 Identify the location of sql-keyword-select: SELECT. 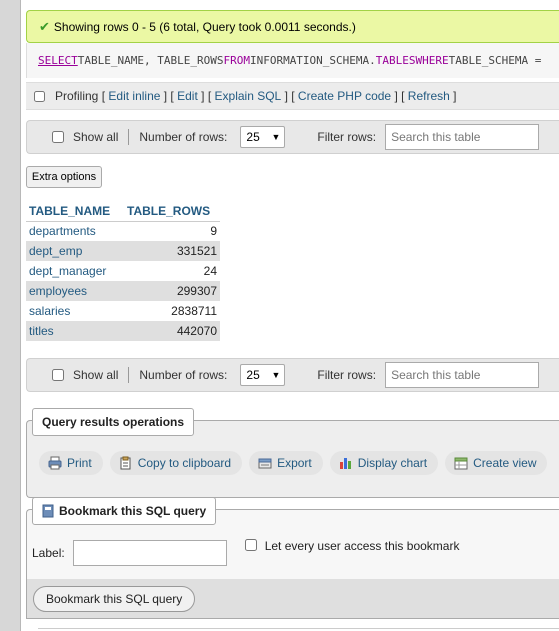
(58, 60).